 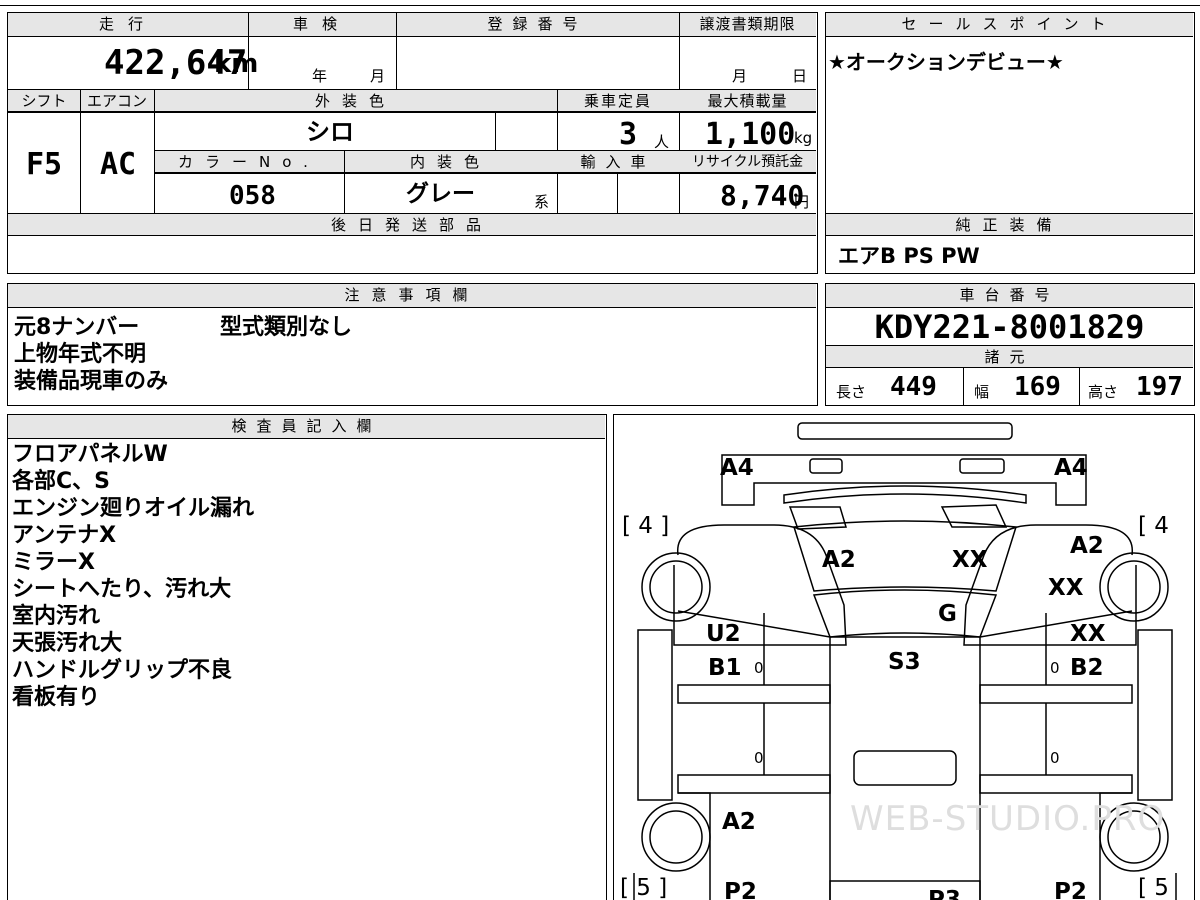 What do you see at coordinates (737, 468) in the screenshot?
I see `a4-left-label: A4` at bounding box center [737, 468].